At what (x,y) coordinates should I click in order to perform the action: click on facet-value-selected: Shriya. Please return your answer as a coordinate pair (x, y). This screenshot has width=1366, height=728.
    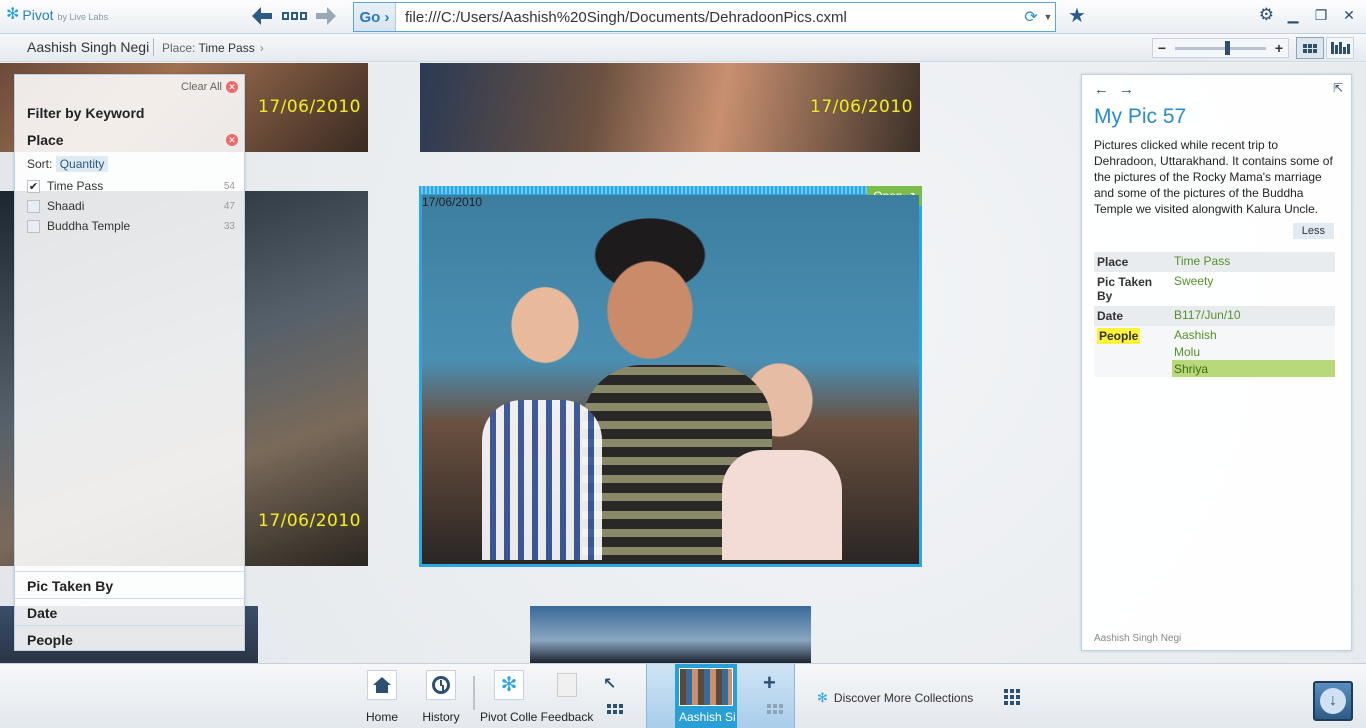
    Looking at the image, I should click on (1253, 368).